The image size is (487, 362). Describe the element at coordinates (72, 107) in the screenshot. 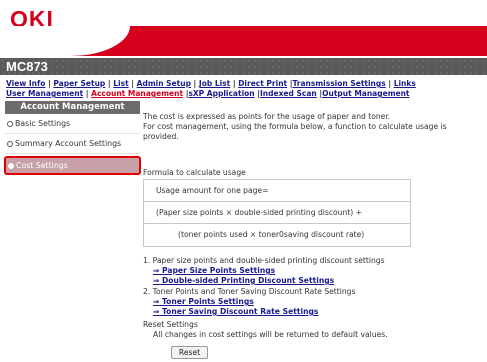

I see `sidebar-title: Account Management` at that location.